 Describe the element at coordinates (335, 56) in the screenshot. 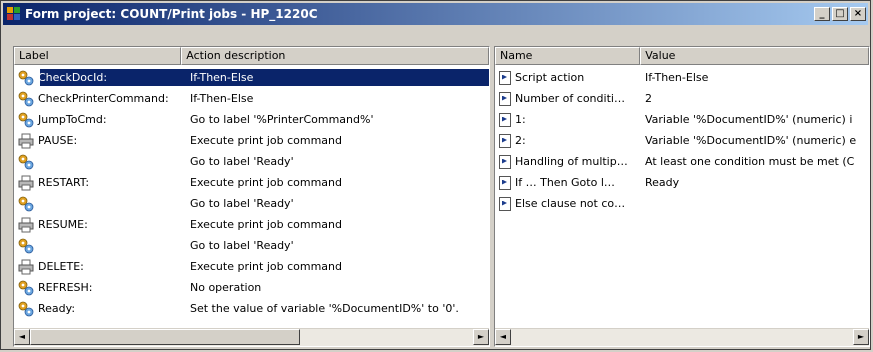

I see `column-header-action-description: Action description` at that location.